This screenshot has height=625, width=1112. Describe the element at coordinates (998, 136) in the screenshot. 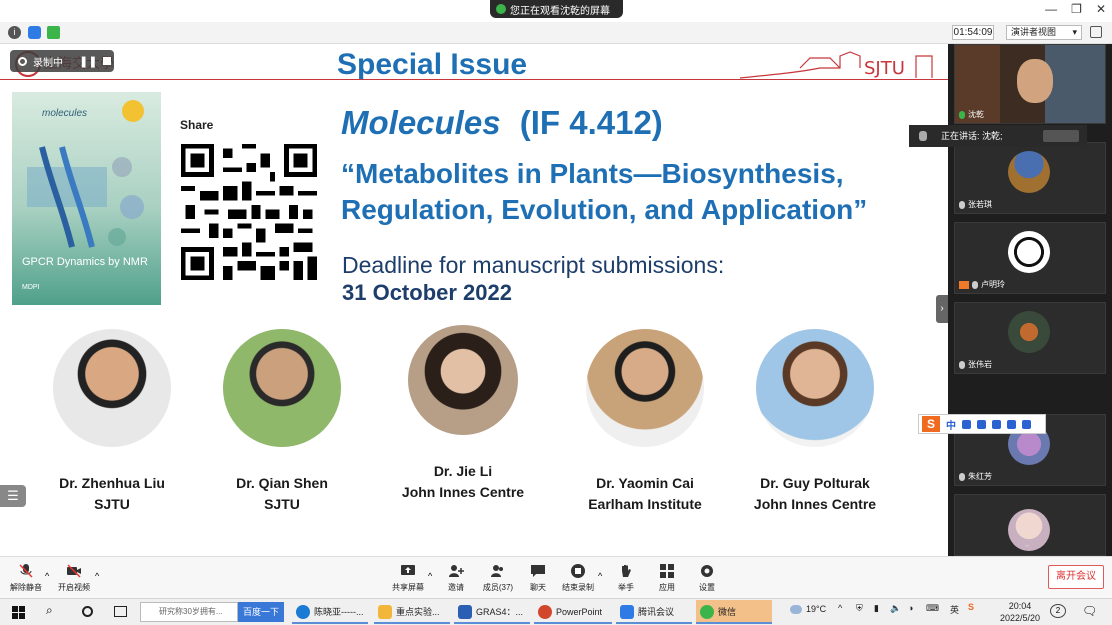

I see `speaking-indicator: 正在讲话: 沈乾;` at that location.